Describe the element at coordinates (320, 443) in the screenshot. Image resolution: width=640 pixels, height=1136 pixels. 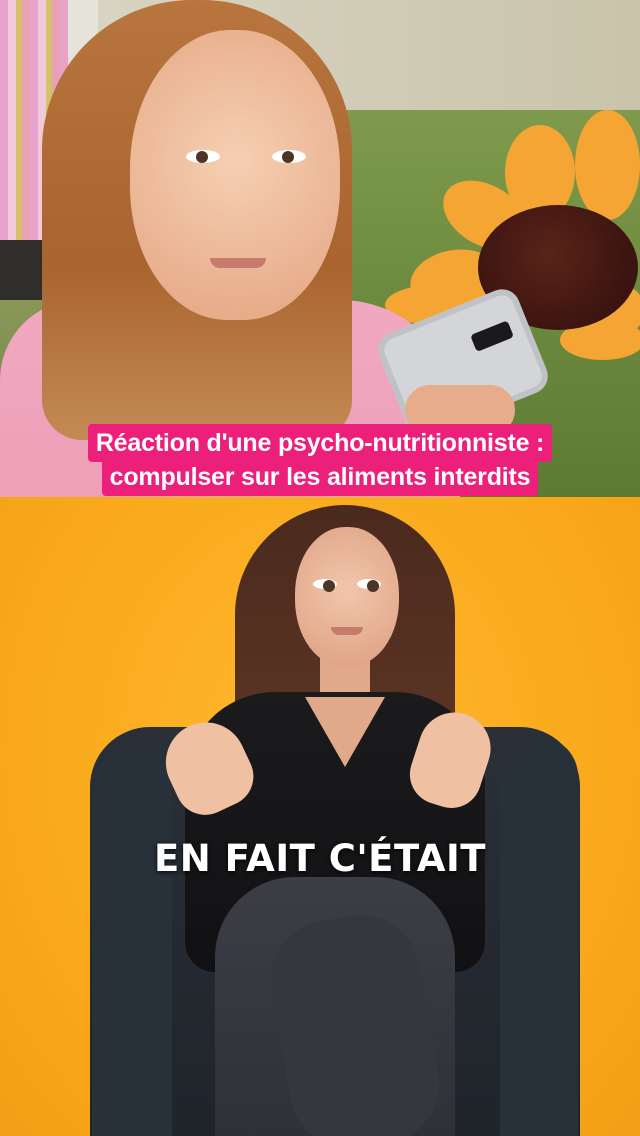
I see `title-caption-line-1: Réaction d'une psycho-nutritionniste :` at that location.